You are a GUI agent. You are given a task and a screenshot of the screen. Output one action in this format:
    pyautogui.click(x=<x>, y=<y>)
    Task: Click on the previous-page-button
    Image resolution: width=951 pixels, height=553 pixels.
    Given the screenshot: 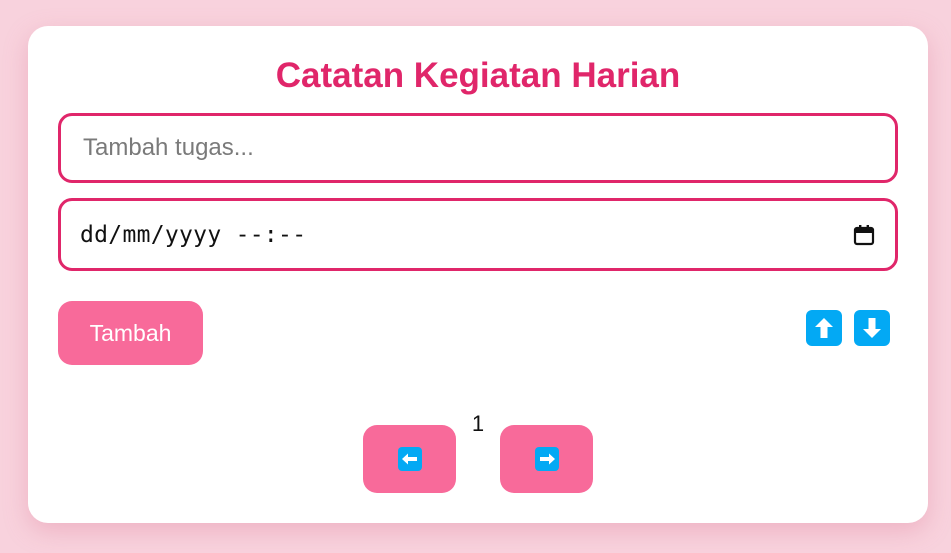 What is the action you would take?
    pyautogui.click(x=409, y=459)
    